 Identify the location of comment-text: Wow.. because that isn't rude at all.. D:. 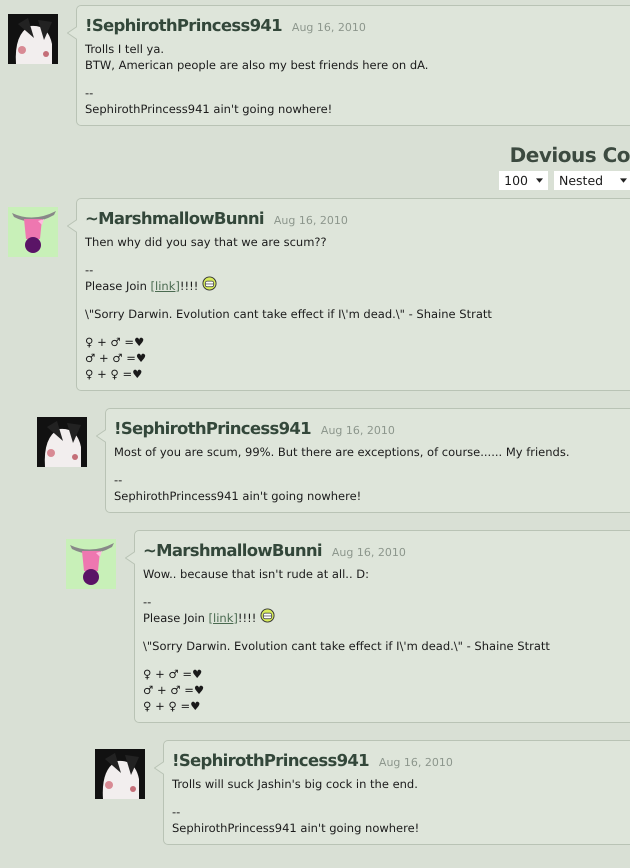
(256, 574).